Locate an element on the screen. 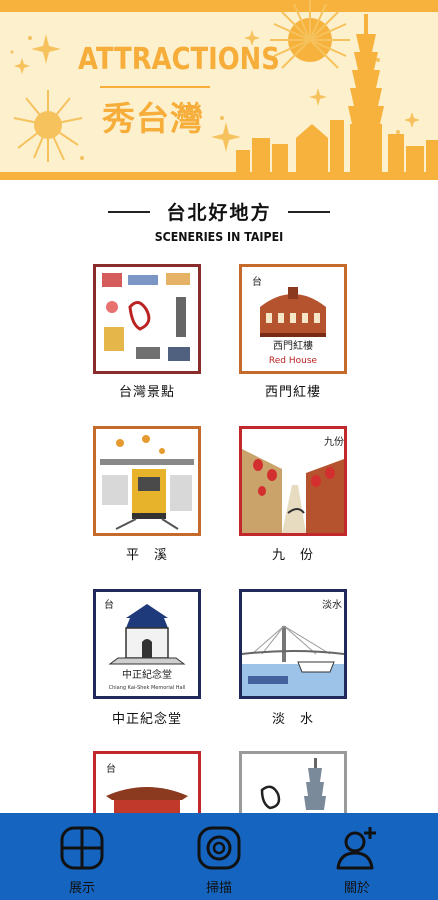  attraction-tile-jiufen: 九份 is located at coordinates (293, 481).